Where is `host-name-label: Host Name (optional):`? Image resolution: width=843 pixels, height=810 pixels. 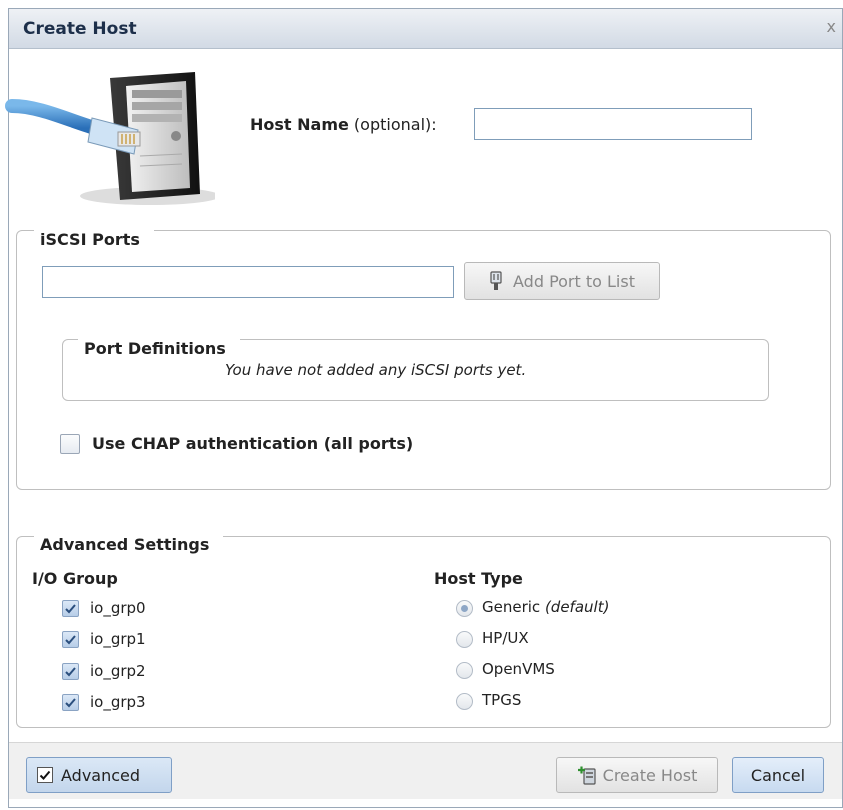 host-name-label: Host Name (optional): is located at coordinates (343, 124).